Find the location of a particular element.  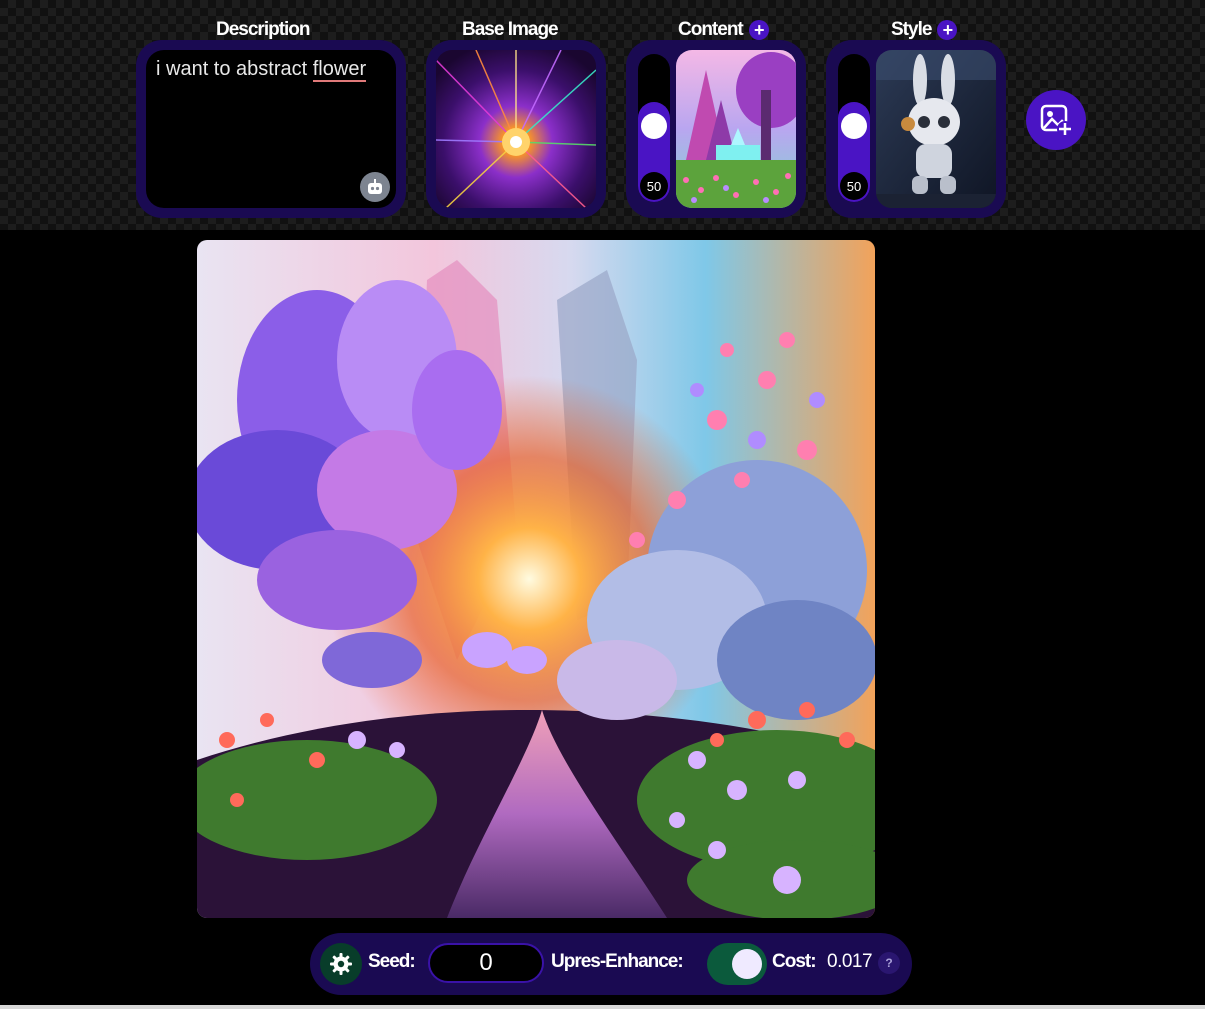

misspelled-word: flower is located at coordinates (339, 70).